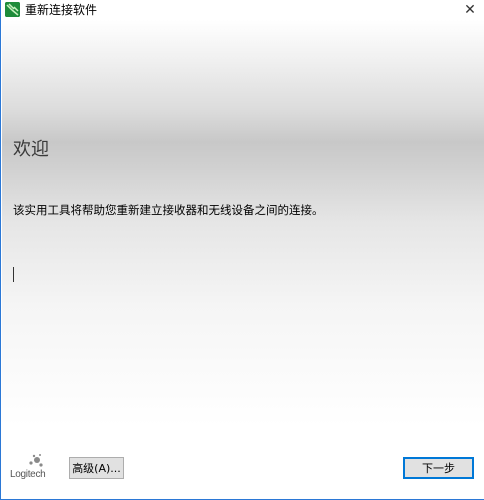  Describe the element at coordinates (61, 10) in the screenshot. I see `window-title: 重新连接软件` at that location.